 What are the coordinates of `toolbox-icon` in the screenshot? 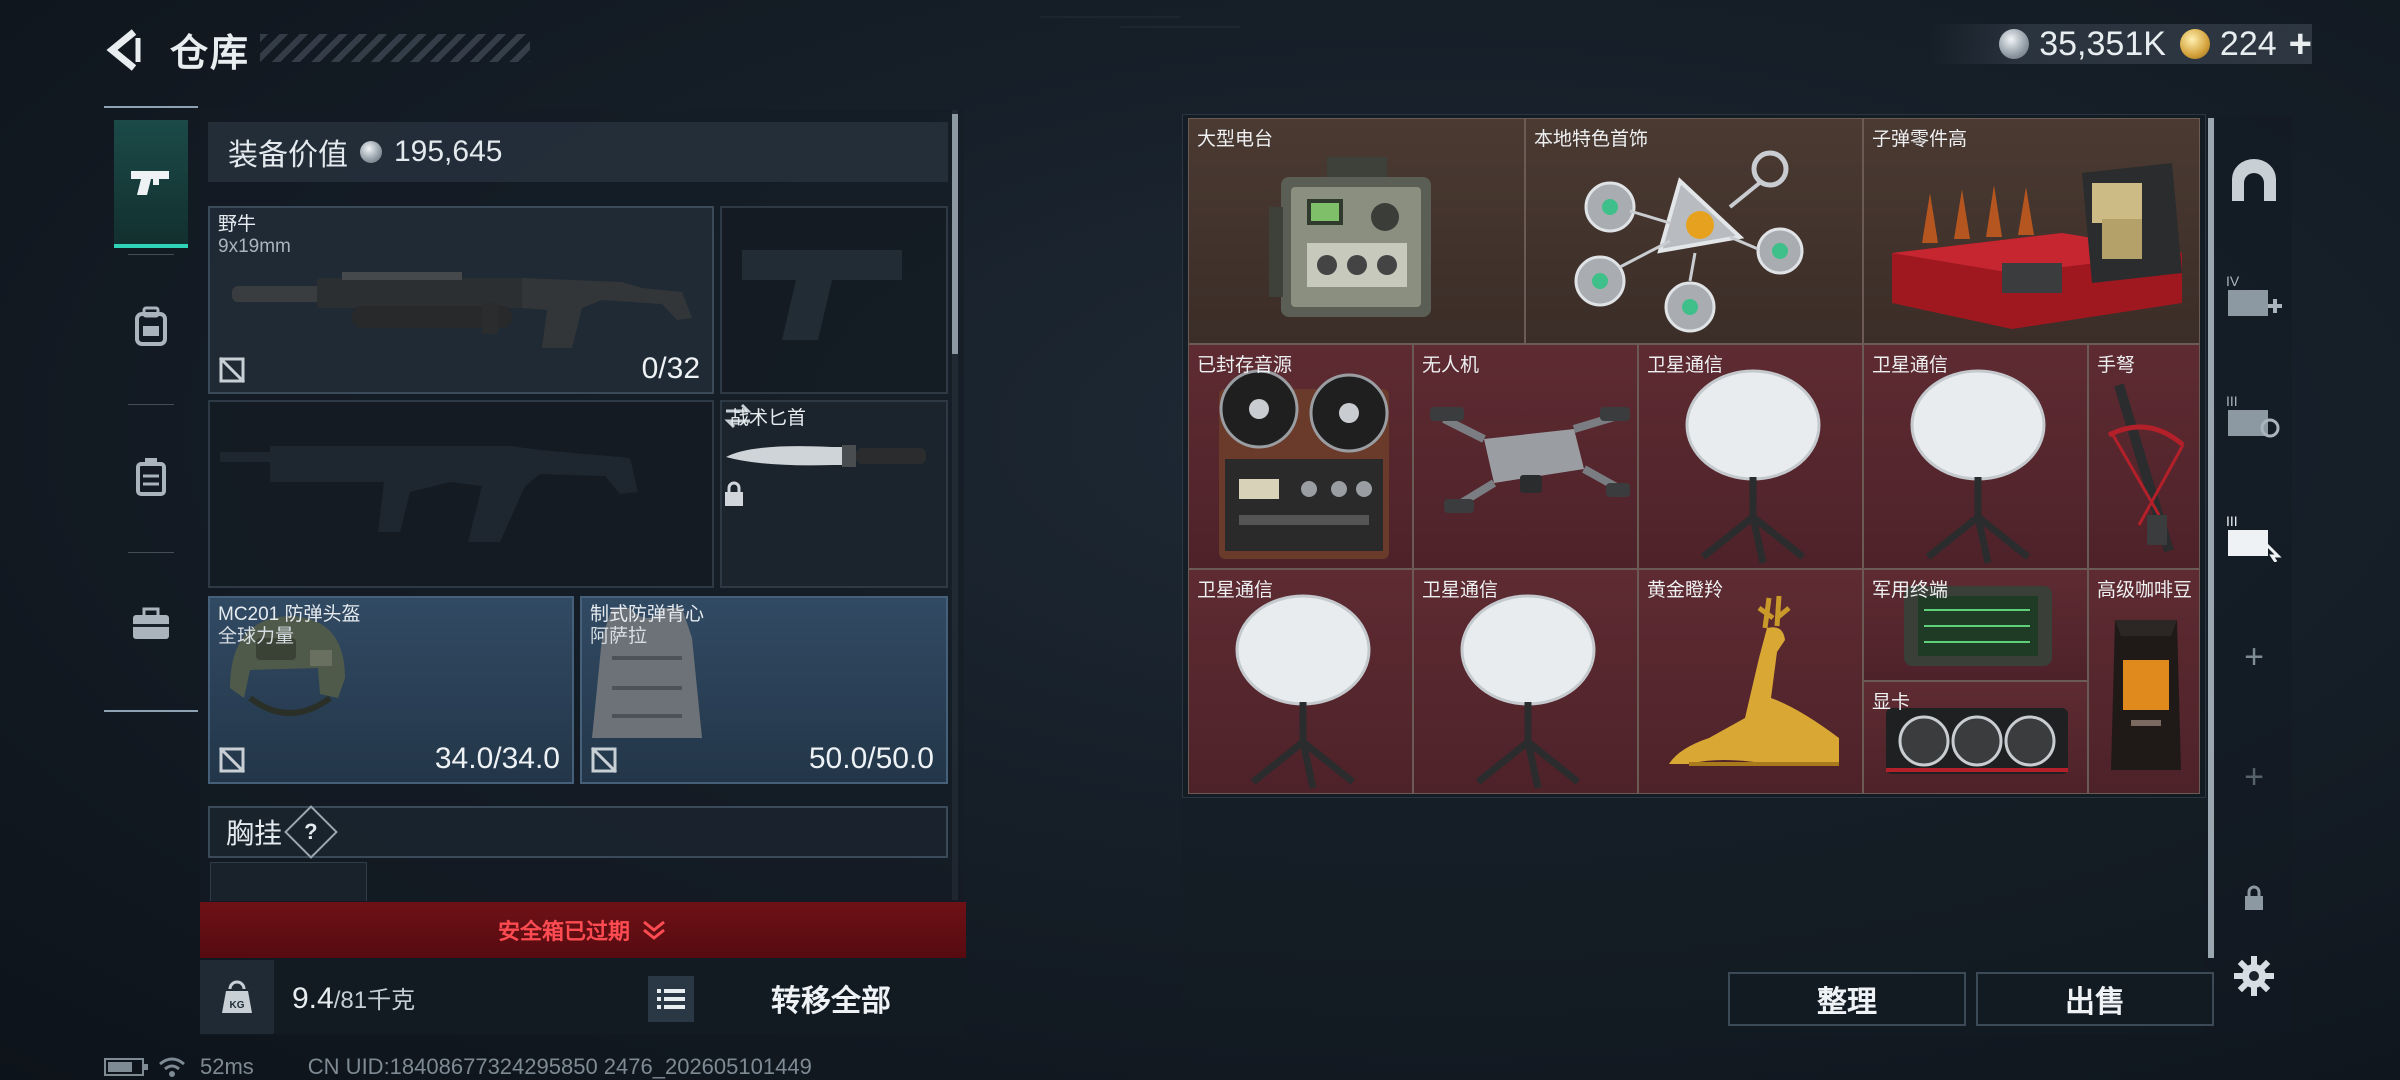 It's located at (151, 623).